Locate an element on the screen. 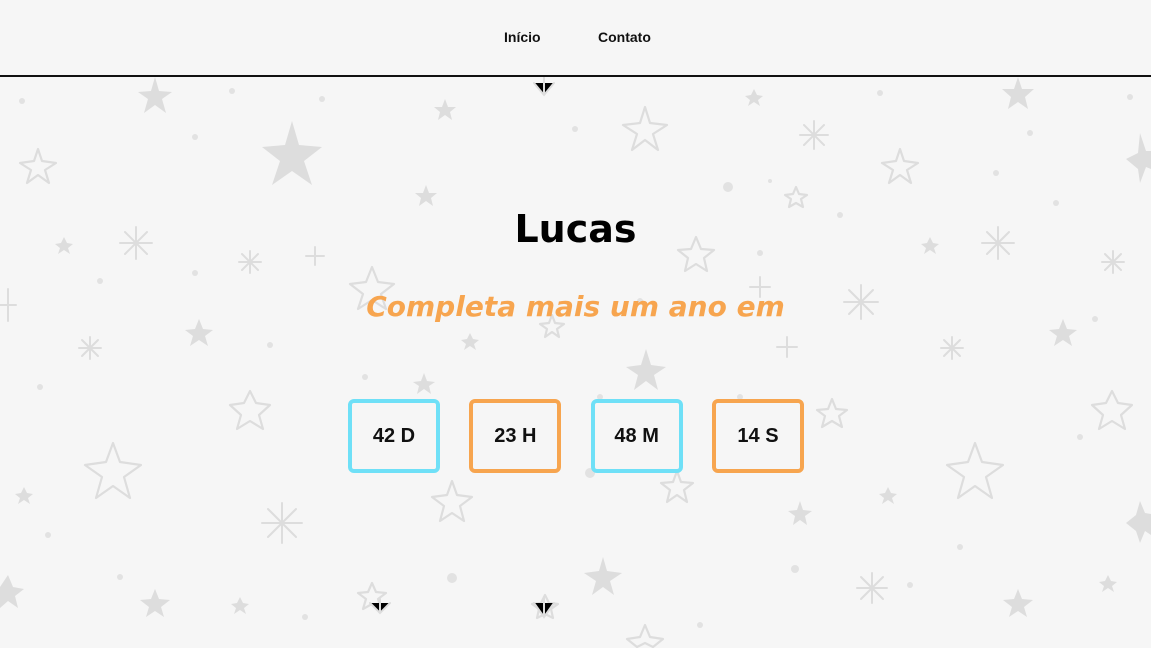 The image size is (1151, 648). nav-link-contato: Contato is located at coordinates (624, 37).